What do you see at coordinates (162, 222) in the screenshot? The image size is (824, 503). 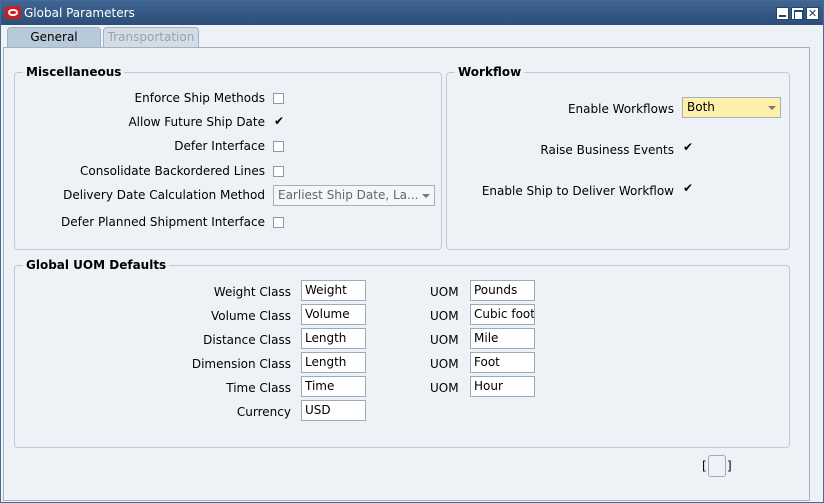 I see `defer-planned-shipment-label: Defer Planned Shipment Interface` at bounding box center [162, 222].